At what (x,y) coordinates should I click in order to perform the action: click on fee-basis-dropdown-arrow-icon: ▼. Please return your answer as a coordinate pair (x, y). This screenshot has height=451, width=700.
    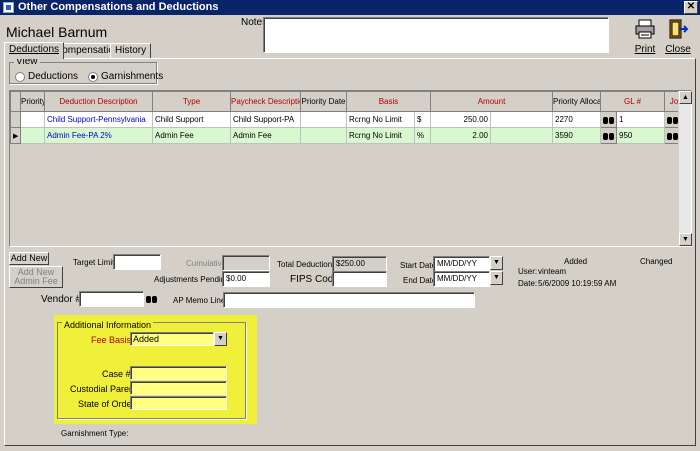
    Looking at the image, I should click on (220, 339).